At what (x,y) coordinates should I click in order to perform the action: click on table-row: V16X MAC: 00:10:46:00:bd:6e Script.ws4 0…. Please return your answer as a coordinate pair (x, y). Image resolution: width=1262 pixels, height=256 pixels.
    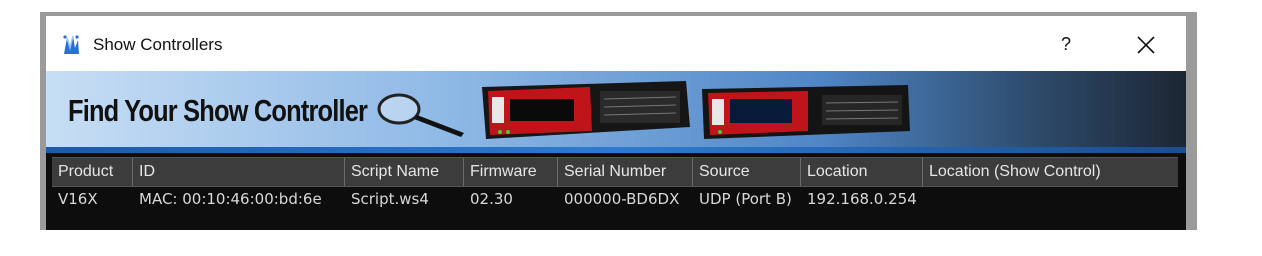
    Looking at the image, I should click on (615, 199).